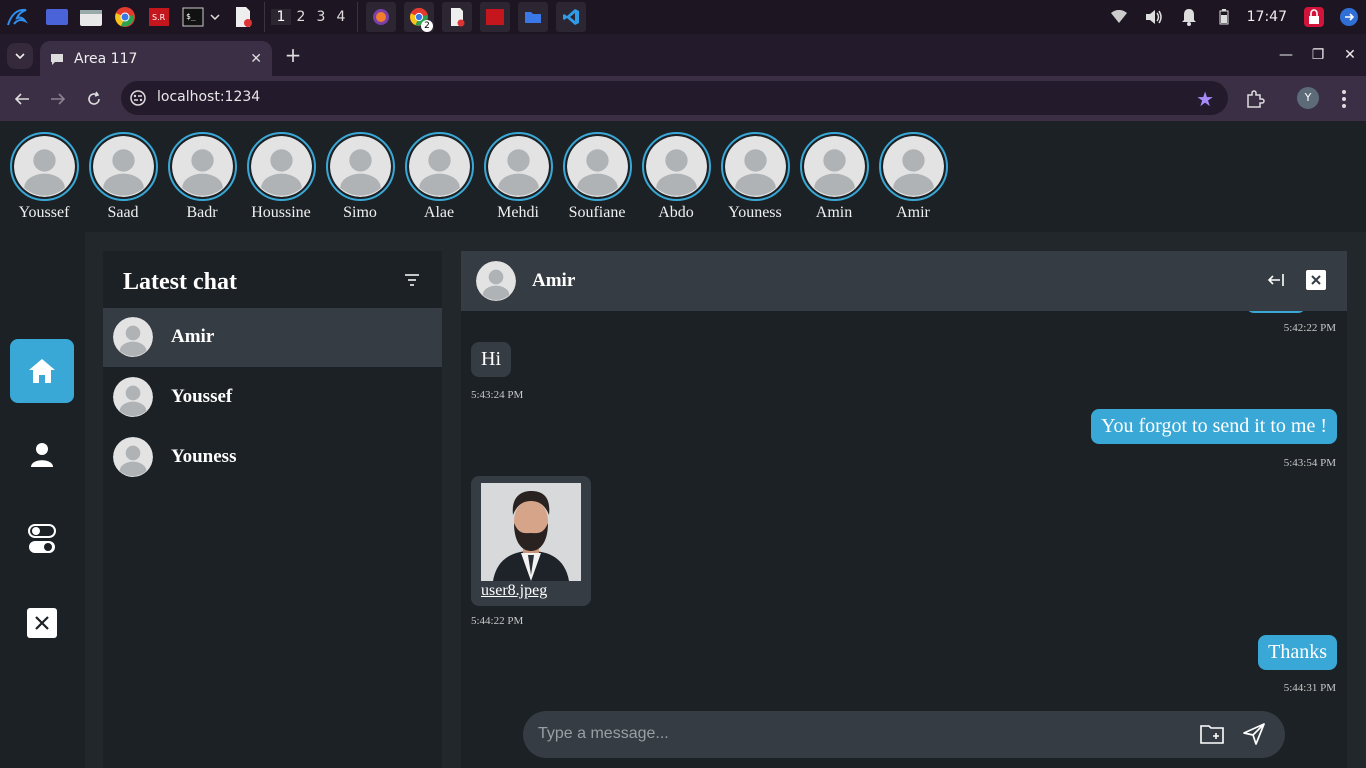  I want to click on close-icon, so click(1316, 280).